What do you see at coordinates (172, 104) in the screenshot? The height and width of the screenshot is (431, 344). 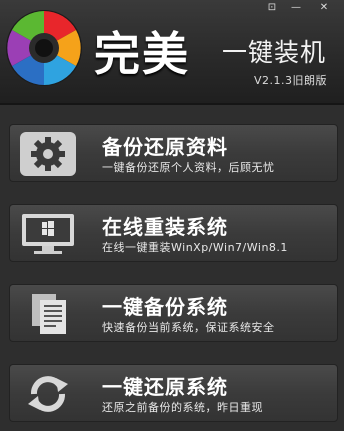 I see `header-divider` at bounding box center [172, 104].